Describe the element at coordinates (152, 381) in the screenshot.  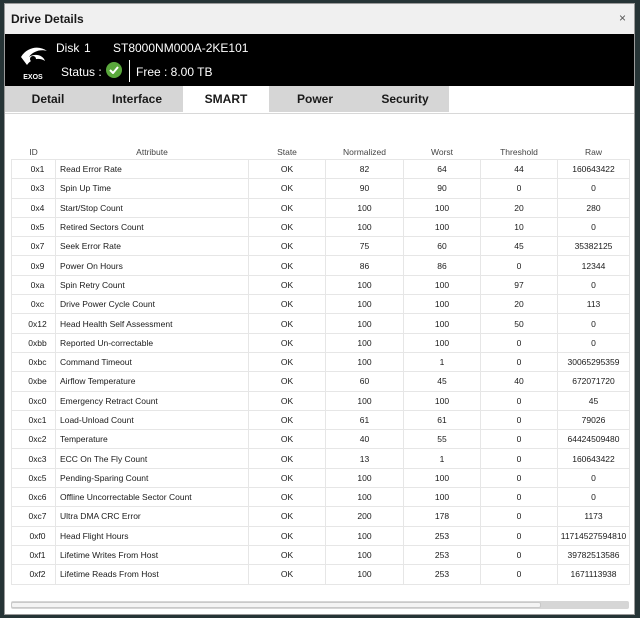
I see `cell-attribute: Airflow Temperature` at that location.